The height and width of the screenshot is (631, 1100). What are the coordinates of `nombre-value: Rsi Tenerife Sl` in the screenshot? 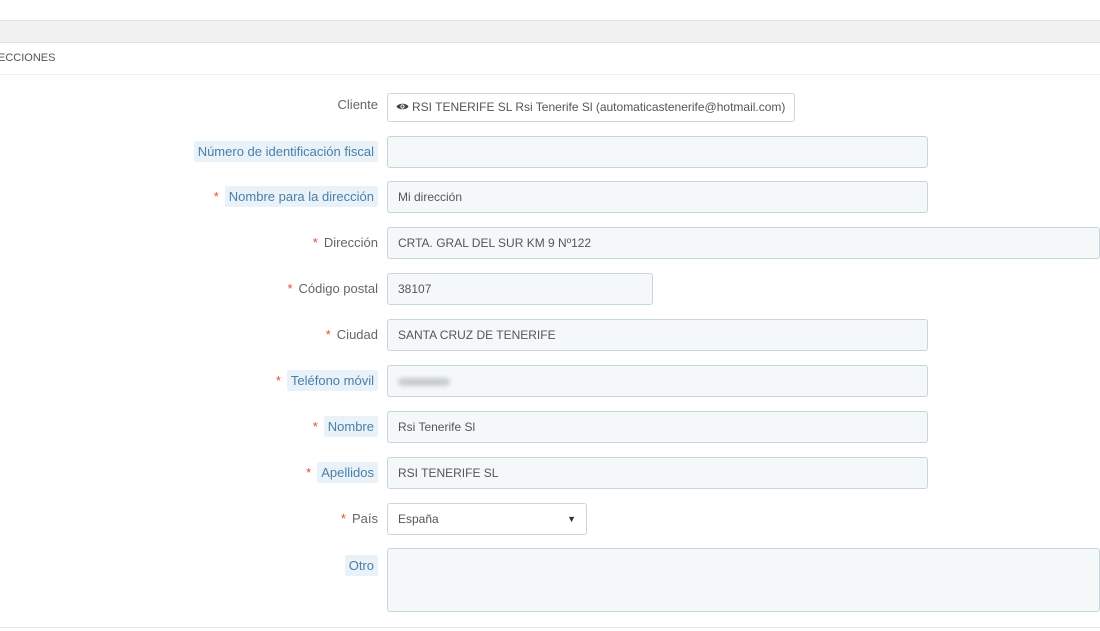 It's located at (437, 427).